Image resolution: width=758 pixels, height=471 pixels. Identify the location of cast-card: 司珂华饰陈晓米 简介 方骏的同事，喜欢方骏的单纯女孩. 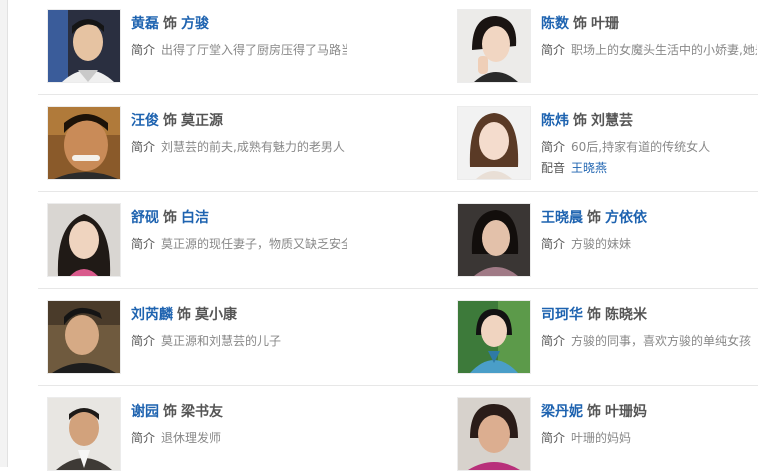
(607, 337).